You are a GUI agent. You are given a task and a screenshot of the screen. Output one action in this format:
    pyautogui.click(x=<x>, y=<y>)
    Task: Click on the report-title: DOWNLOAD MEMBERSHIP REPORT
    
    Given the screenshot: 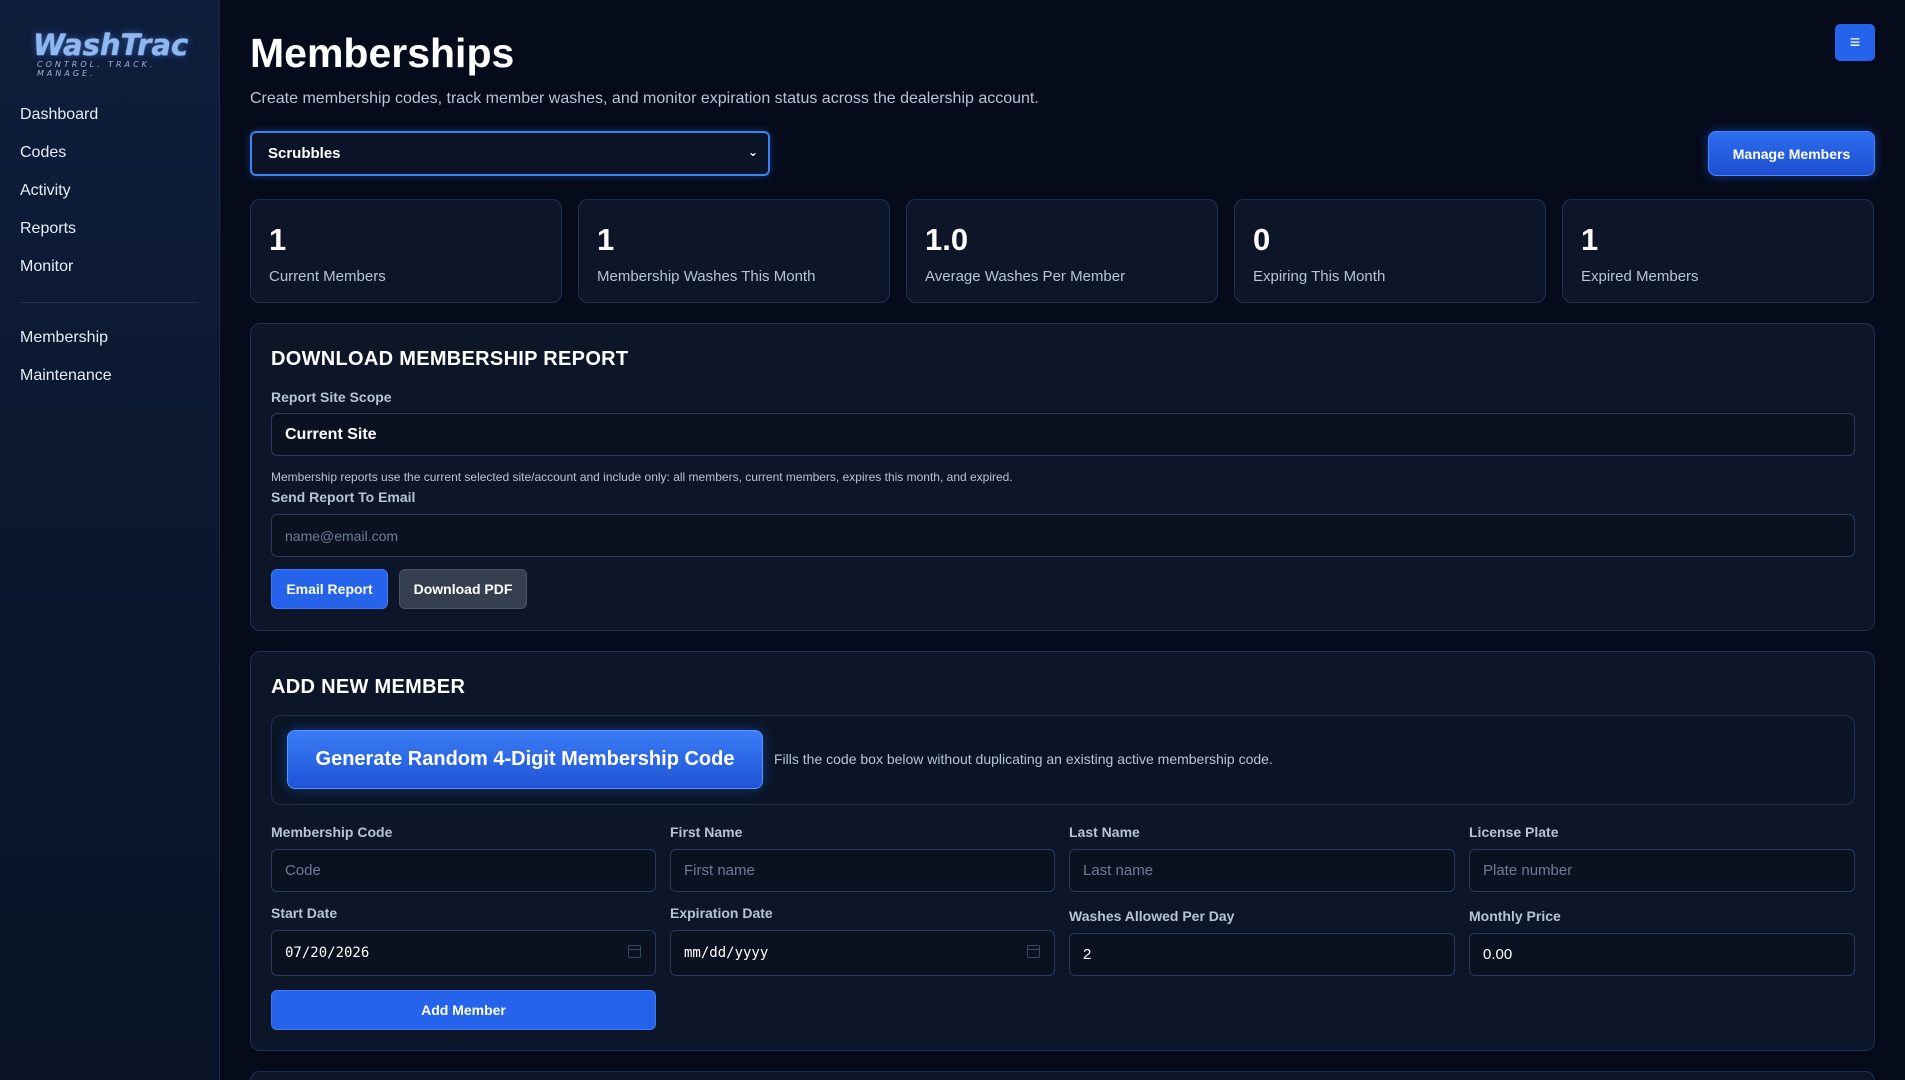 What is the action you would take?
    pyautogui.click(x=450, y=359)
    